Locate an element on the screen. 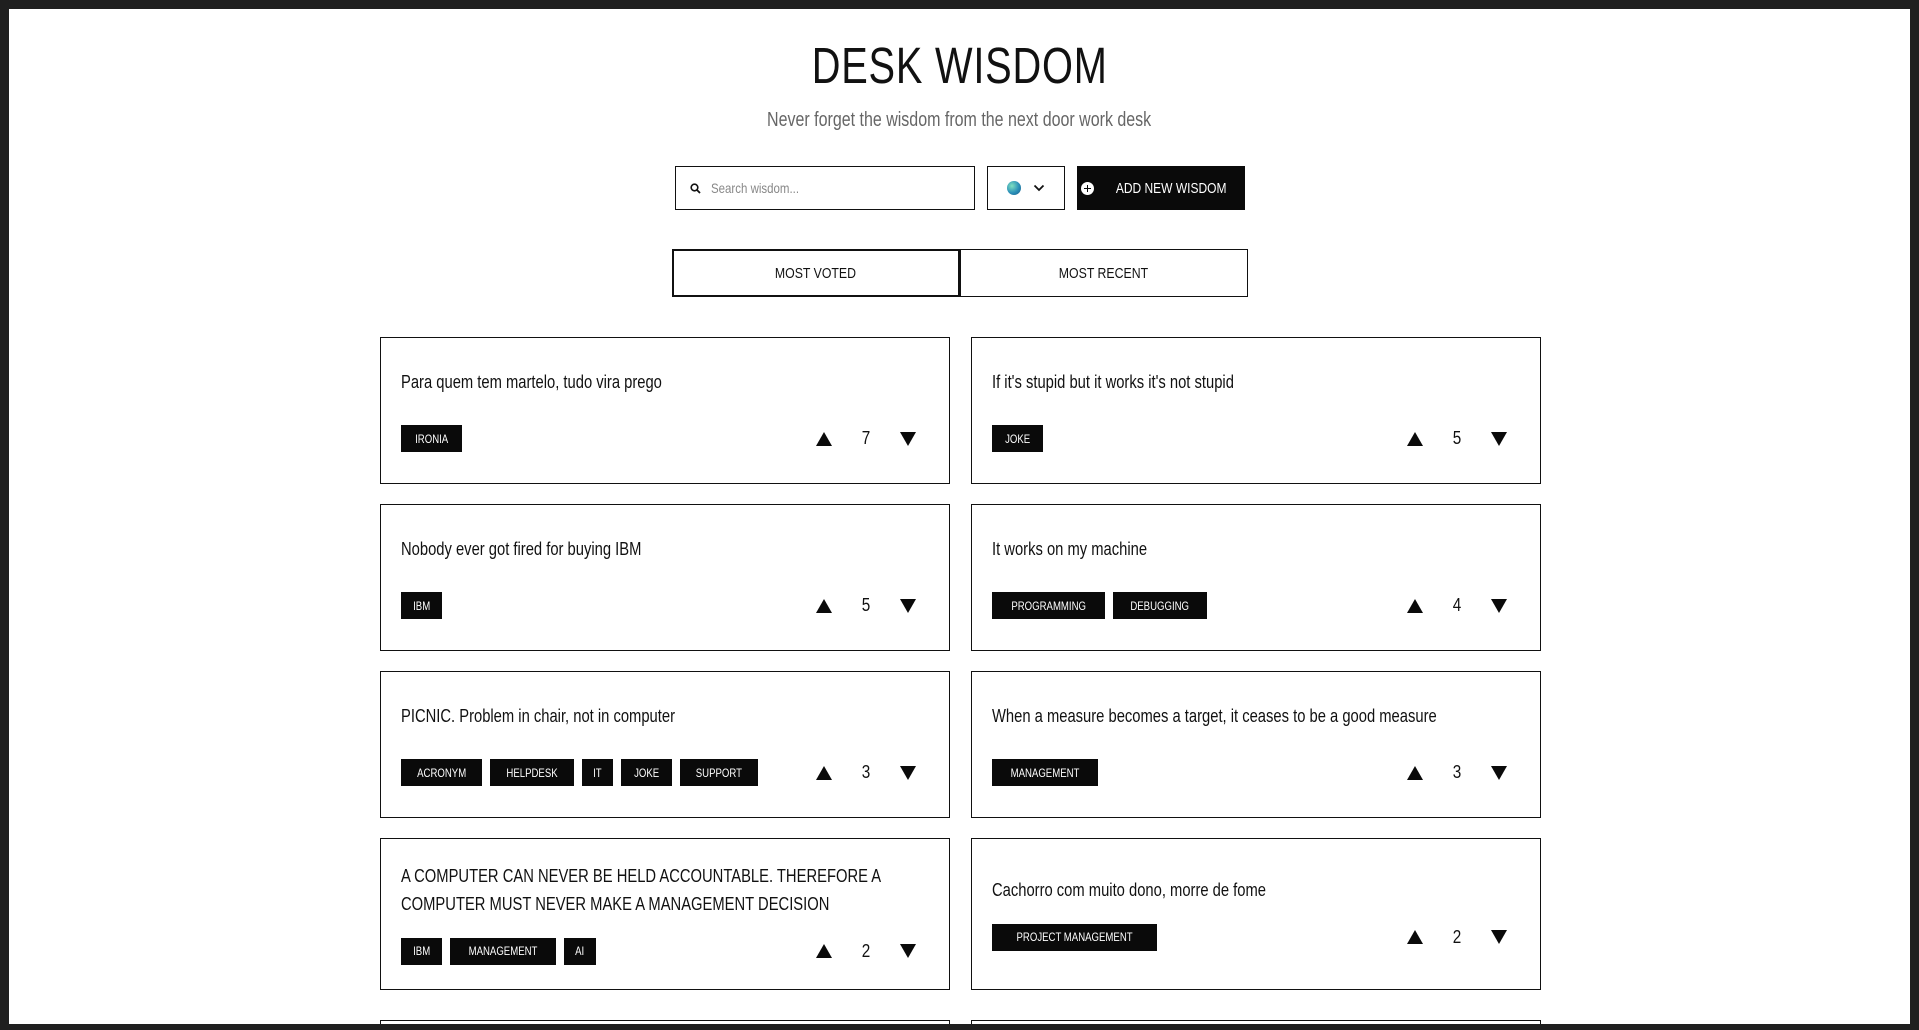 The width and height of the screenshot is (1919, 1030). plus-circle-icon is located at coordinates (1087, 188).